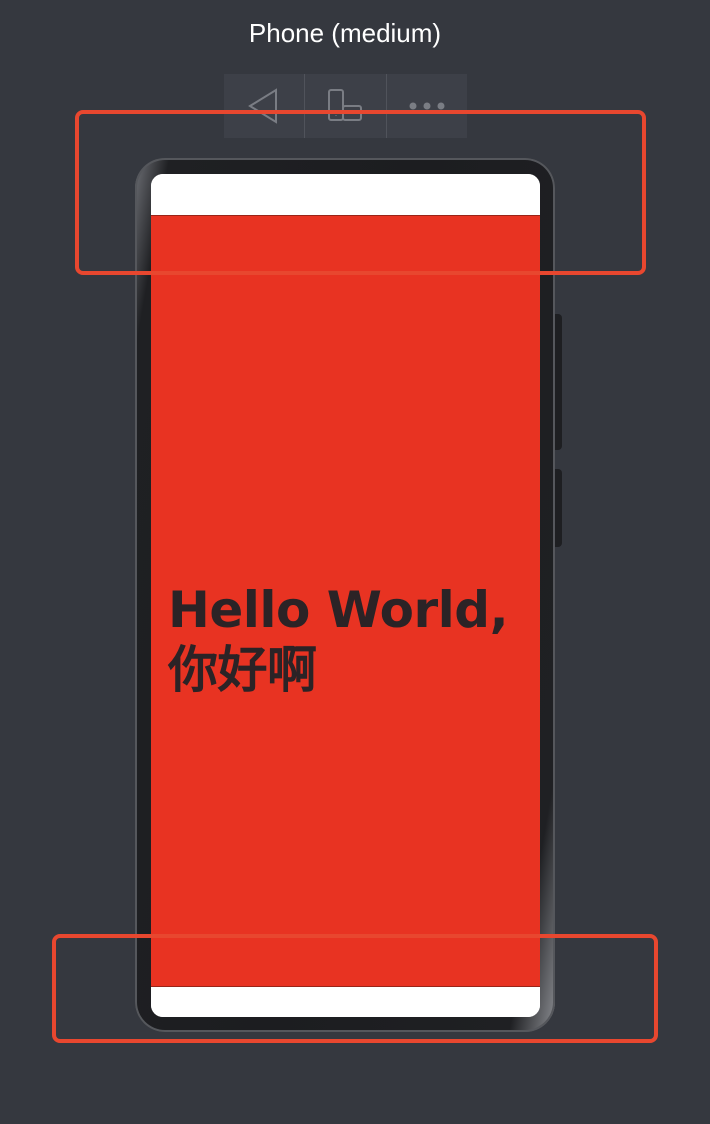 Image resolution: width=710 pixels, height=1124 pixels. Describe the element at coordinates (355, 988) in the screenshot. I see `highlight-bottom-system-bar` at that location.